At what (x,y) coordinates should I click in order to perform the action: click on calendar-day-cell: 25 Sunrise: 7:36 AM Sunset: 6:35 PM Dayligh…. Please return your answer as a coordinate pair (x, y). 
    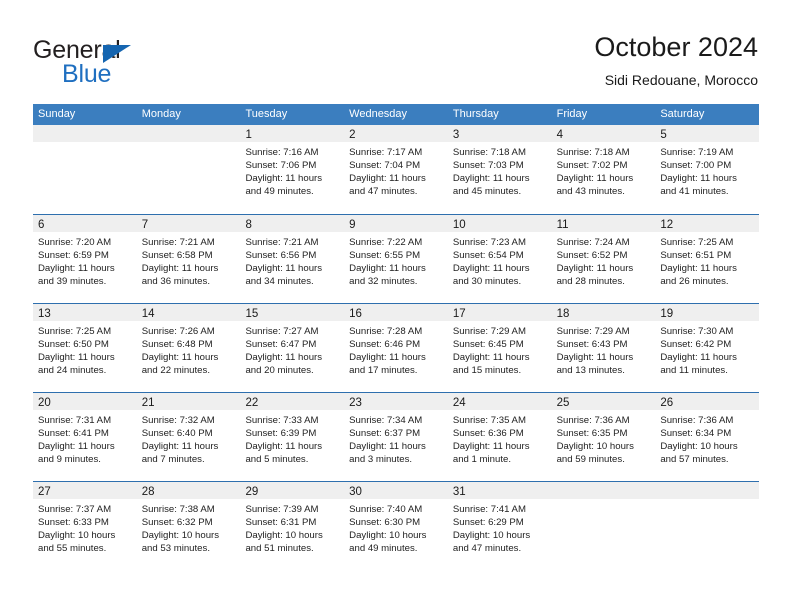
    Looking at the image, I should click on (603, 437).